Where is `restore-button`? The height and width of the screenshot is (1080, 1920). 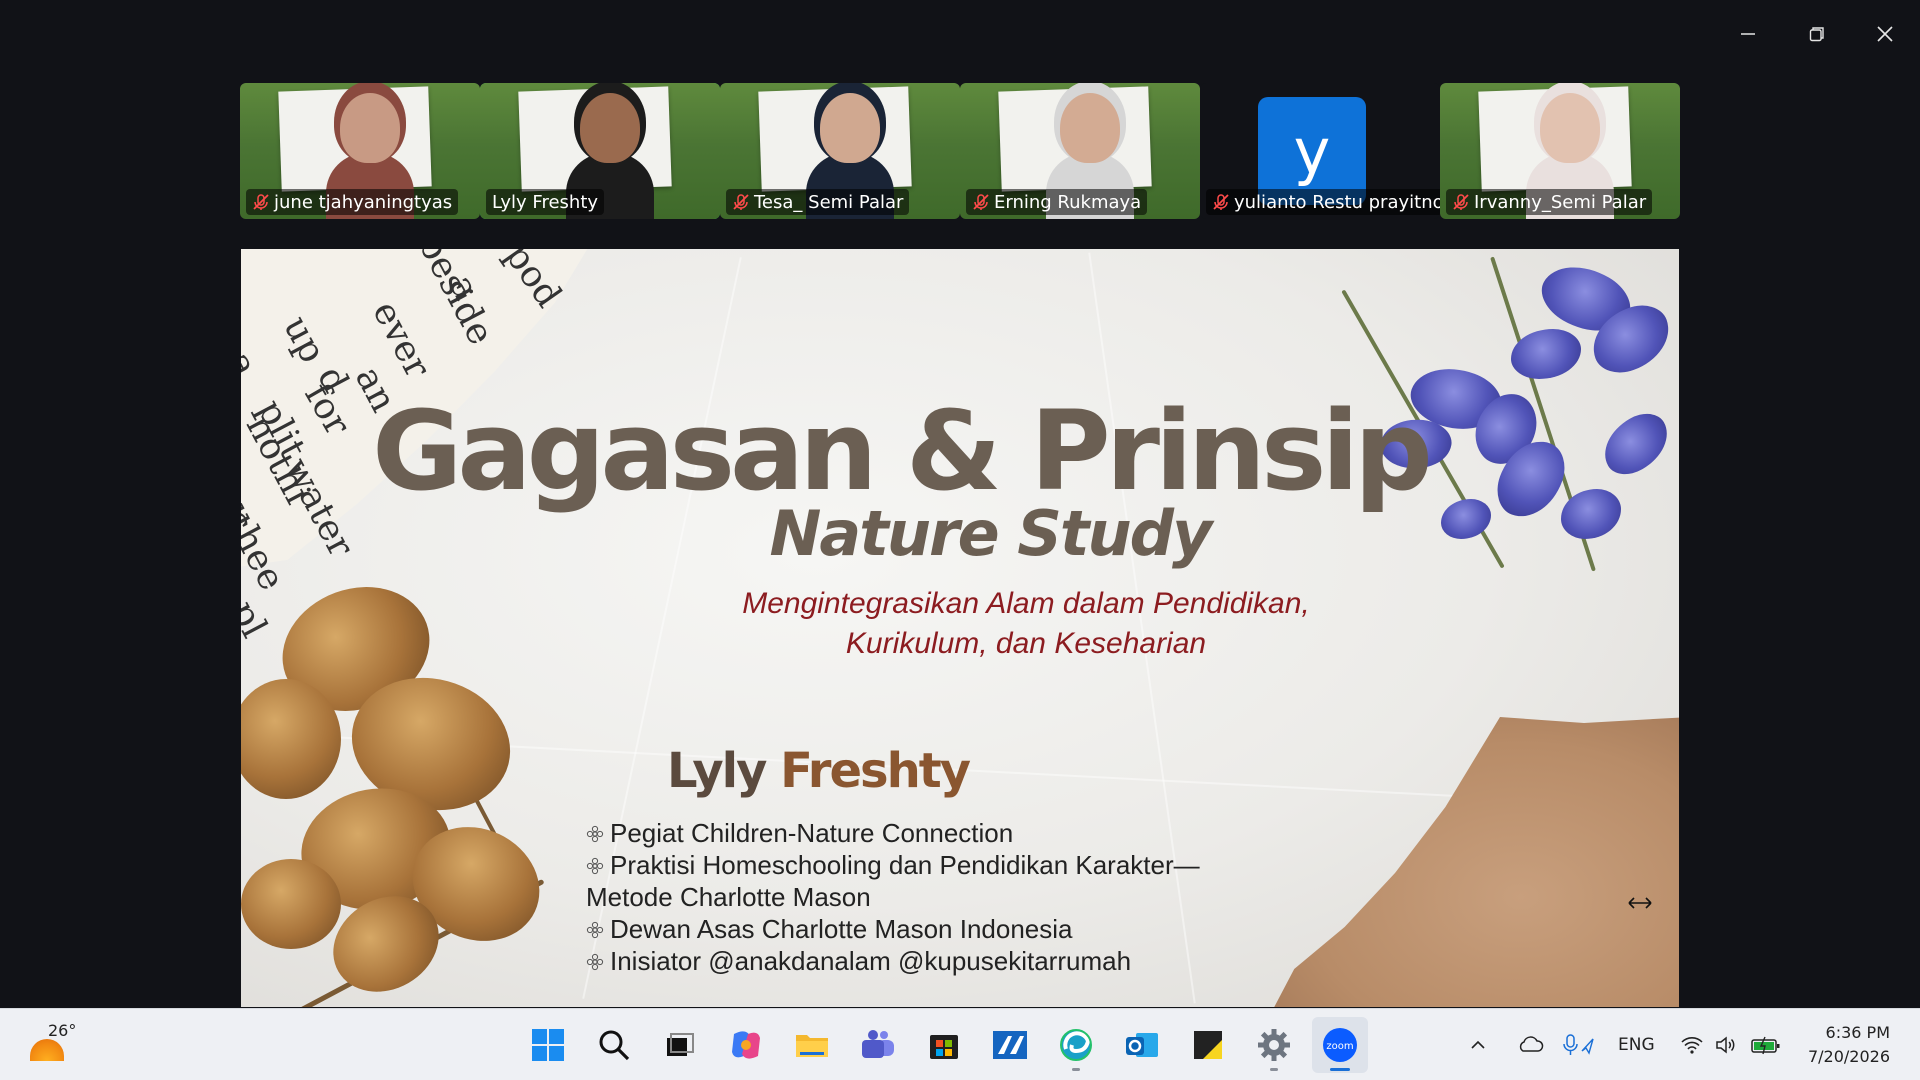 restore-button is located at coordinates (1817, 34).